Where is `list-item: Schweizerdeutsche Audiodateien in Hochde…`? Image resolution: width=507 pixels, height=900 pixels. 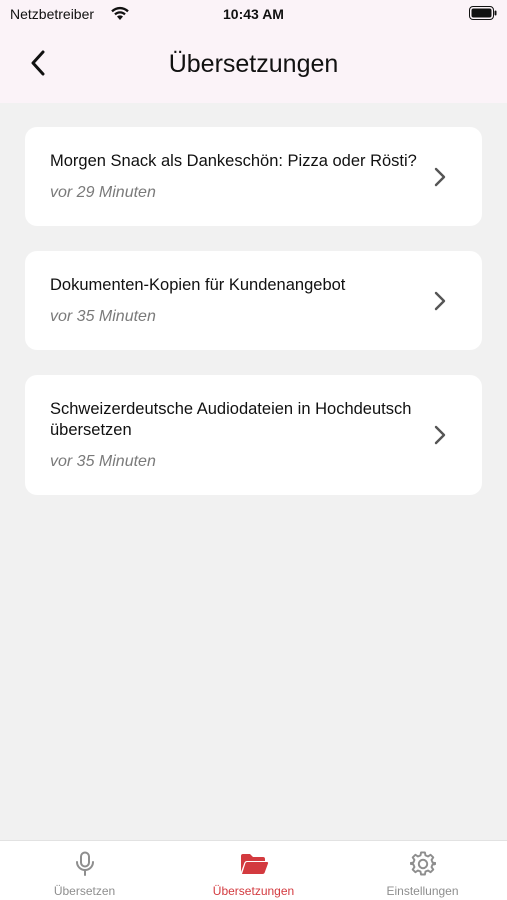 list-item: Schweizerdeutsche Audiodateien in Hochde… is located at coordinates (253, 435).